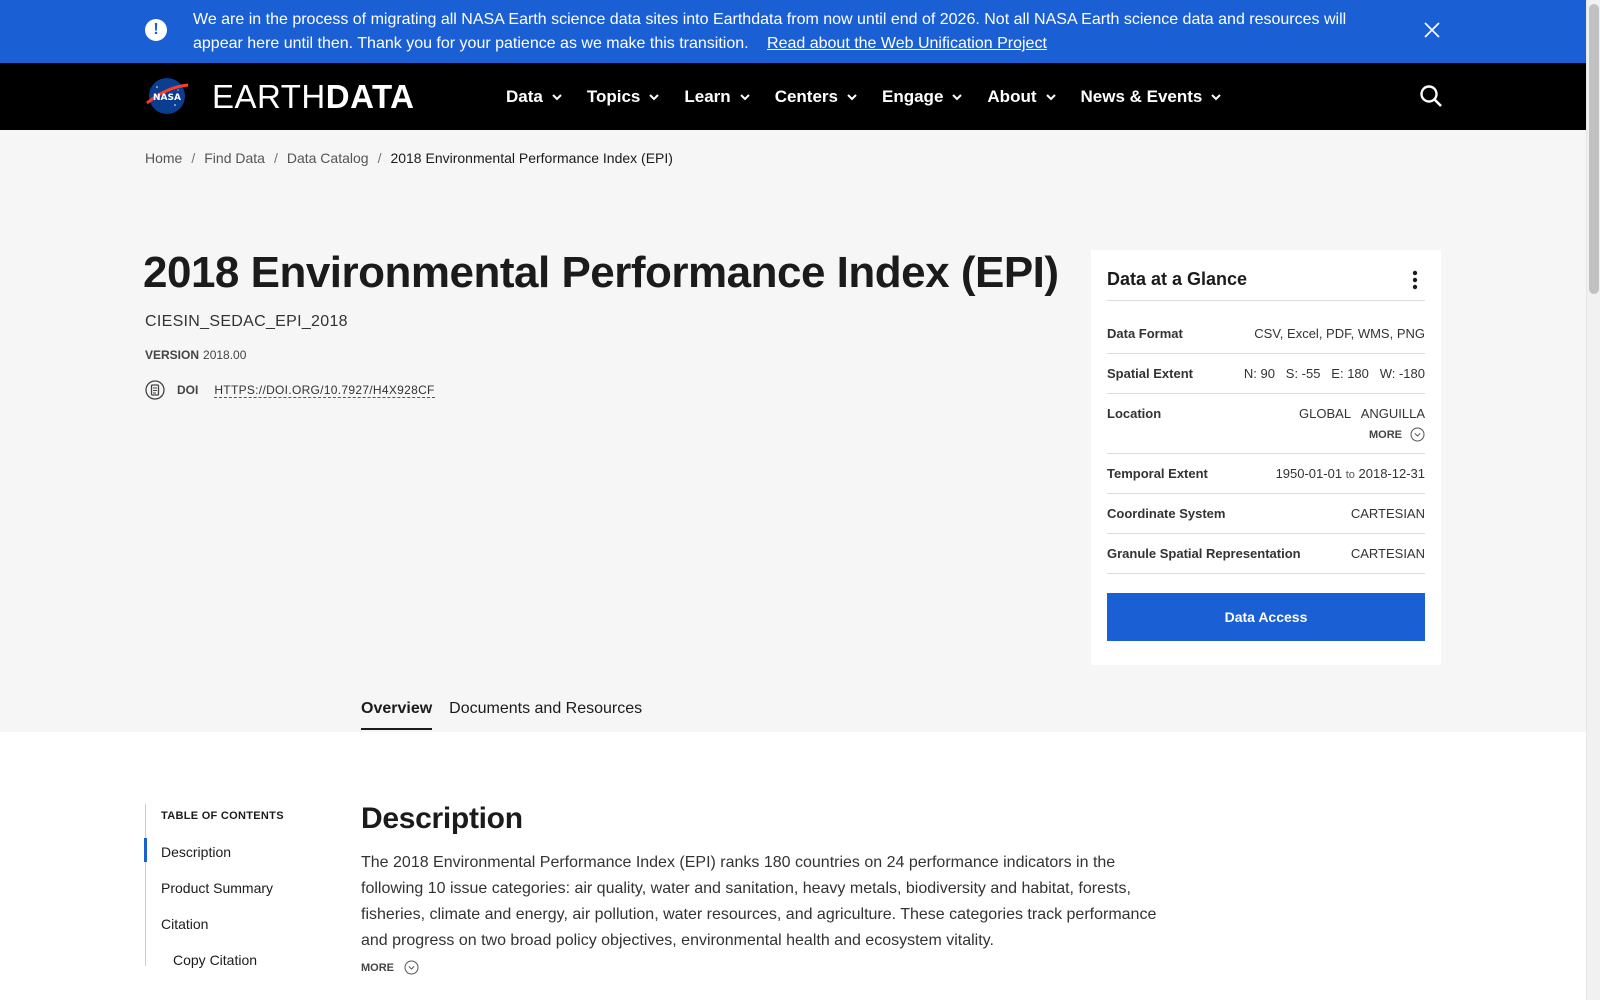 This screenshot has height=1000, width=1600. What do you see at coordinates (1145, 333) in the screenshot?
I see `glance-key: Data Format` at bounding box center [1145, 333].